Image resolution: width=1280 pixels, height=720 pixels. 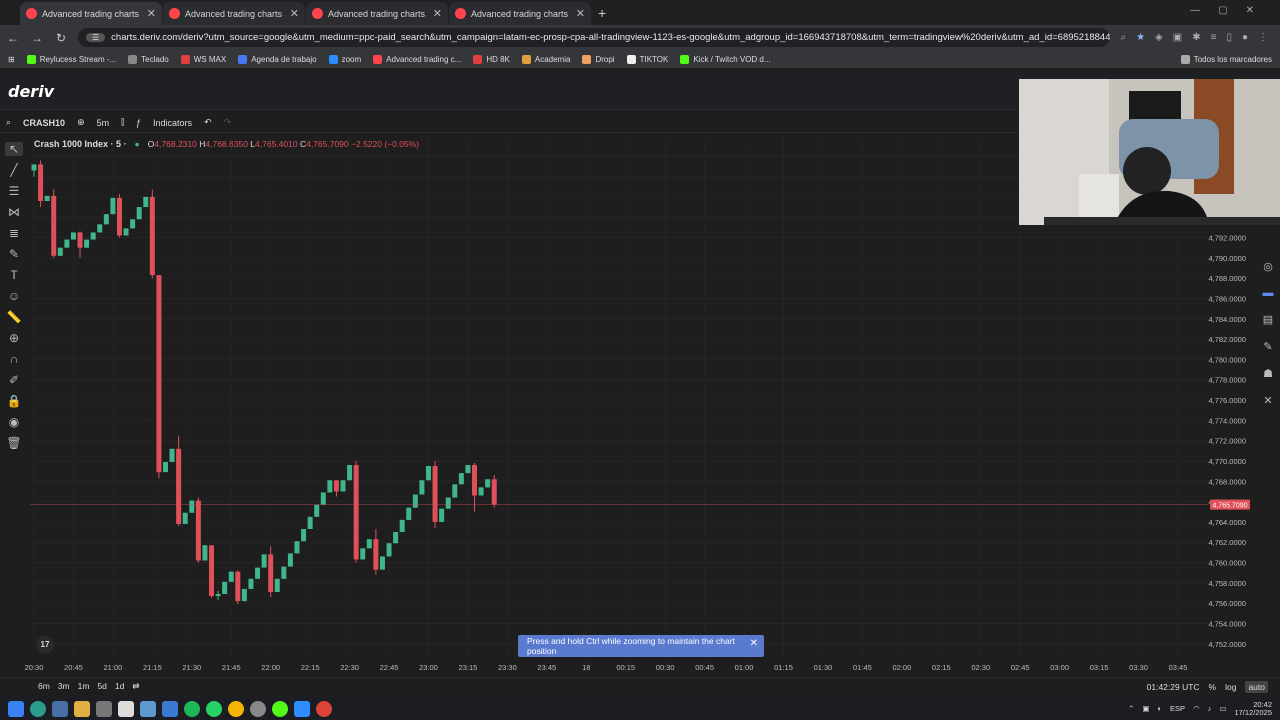 What do you see at coordinates (1268, 266) in the screenshot?
I see `watchlist-icon: ◎` at bounding box center [1268, 266].